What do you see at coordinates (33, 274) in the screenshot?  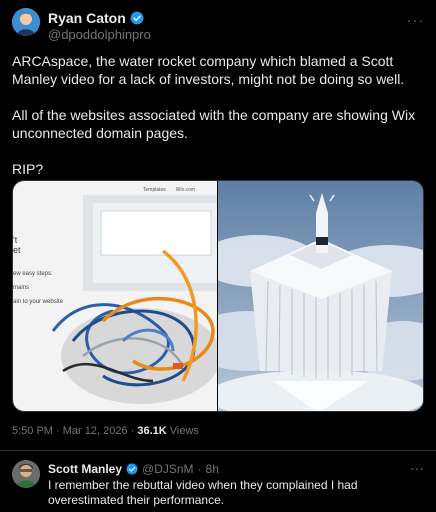 I see `wix-text: ew easy steps:` at bounding box center [33, 274].